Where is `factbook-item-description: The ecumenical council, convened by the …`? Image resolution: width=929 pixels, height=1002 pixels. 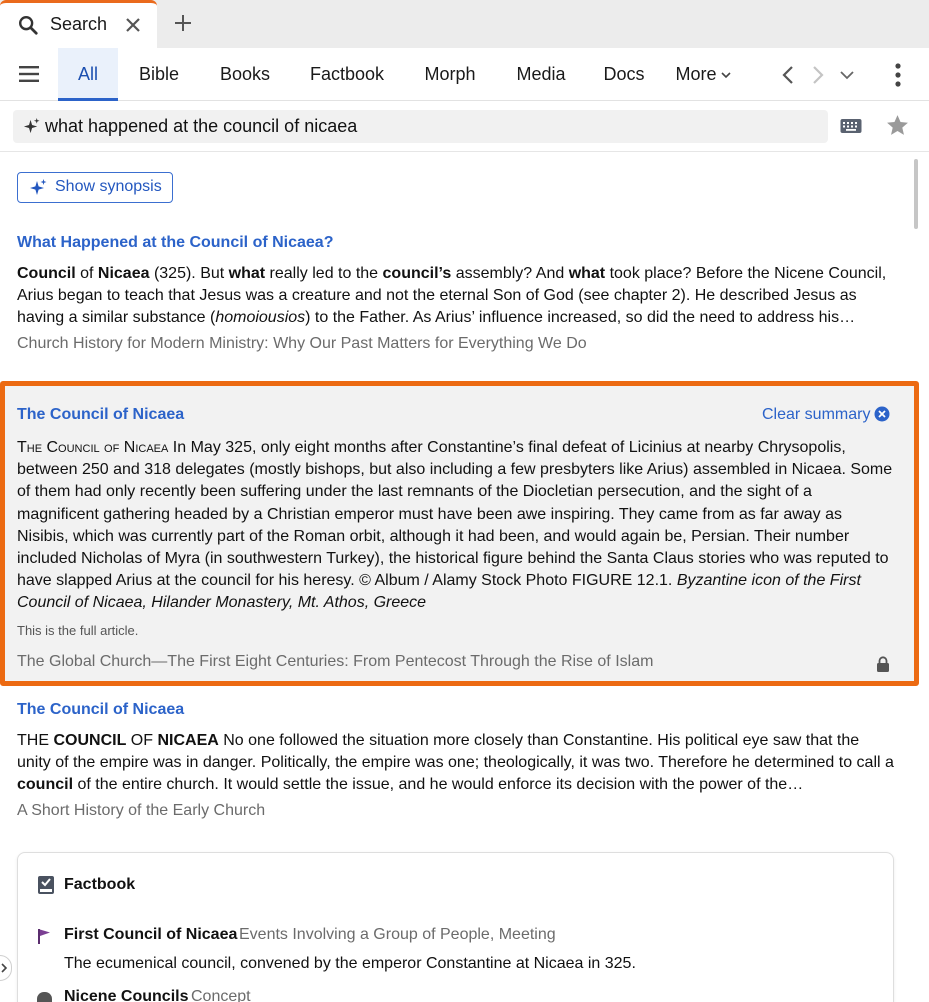 factbook-item-description: The ecumenical council, convened by the … is located at coordinates (350, 963).